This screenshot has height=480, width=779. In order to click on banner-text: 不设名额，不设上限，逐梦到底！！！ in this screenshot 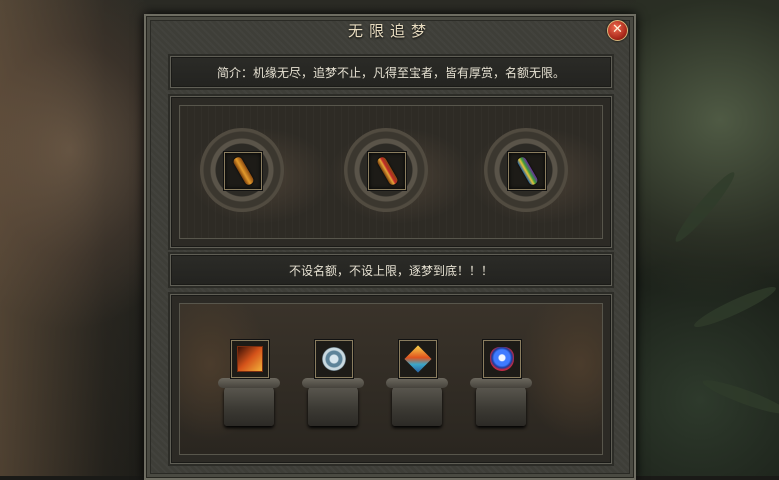, I will do `click(390, 270)`.